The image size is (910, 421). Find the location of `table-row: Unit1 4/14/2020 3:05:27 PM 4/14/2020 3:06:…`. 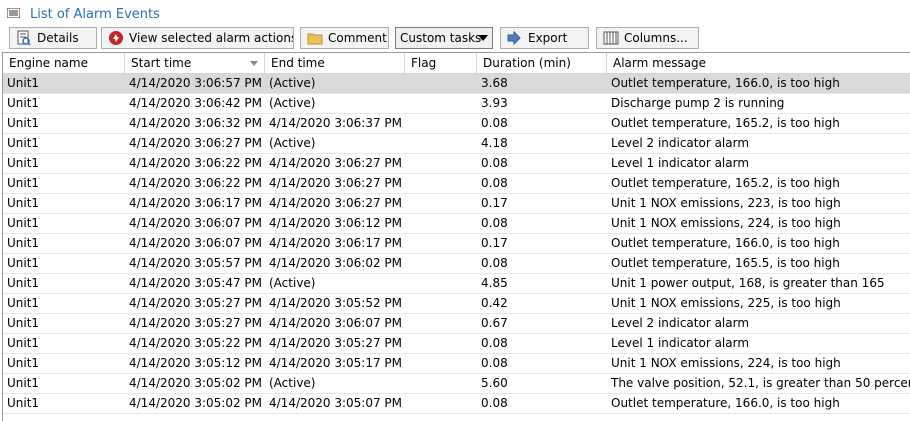

table-row: Unit1 4/14/2020 3:05:27 PM 4/14/2020 3:06:… is located at coordinates (456, 324).